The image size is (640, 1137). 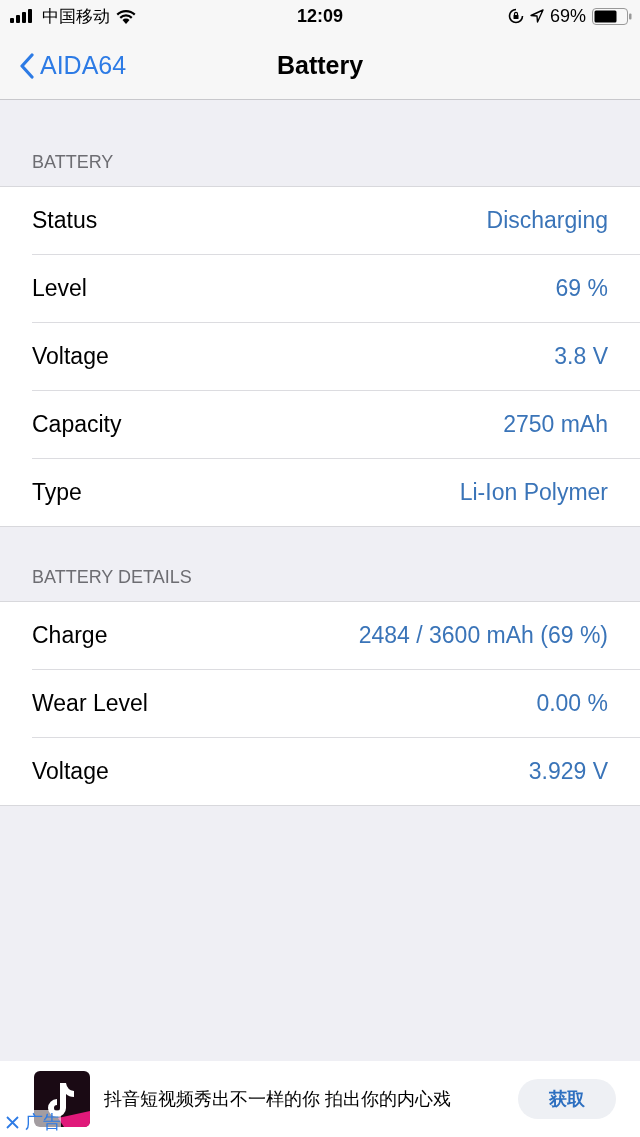 What do you see at coordinates (73, 162) in the screenshot?
I see `section-header: BATTERY` at bounding box center [73, 162].